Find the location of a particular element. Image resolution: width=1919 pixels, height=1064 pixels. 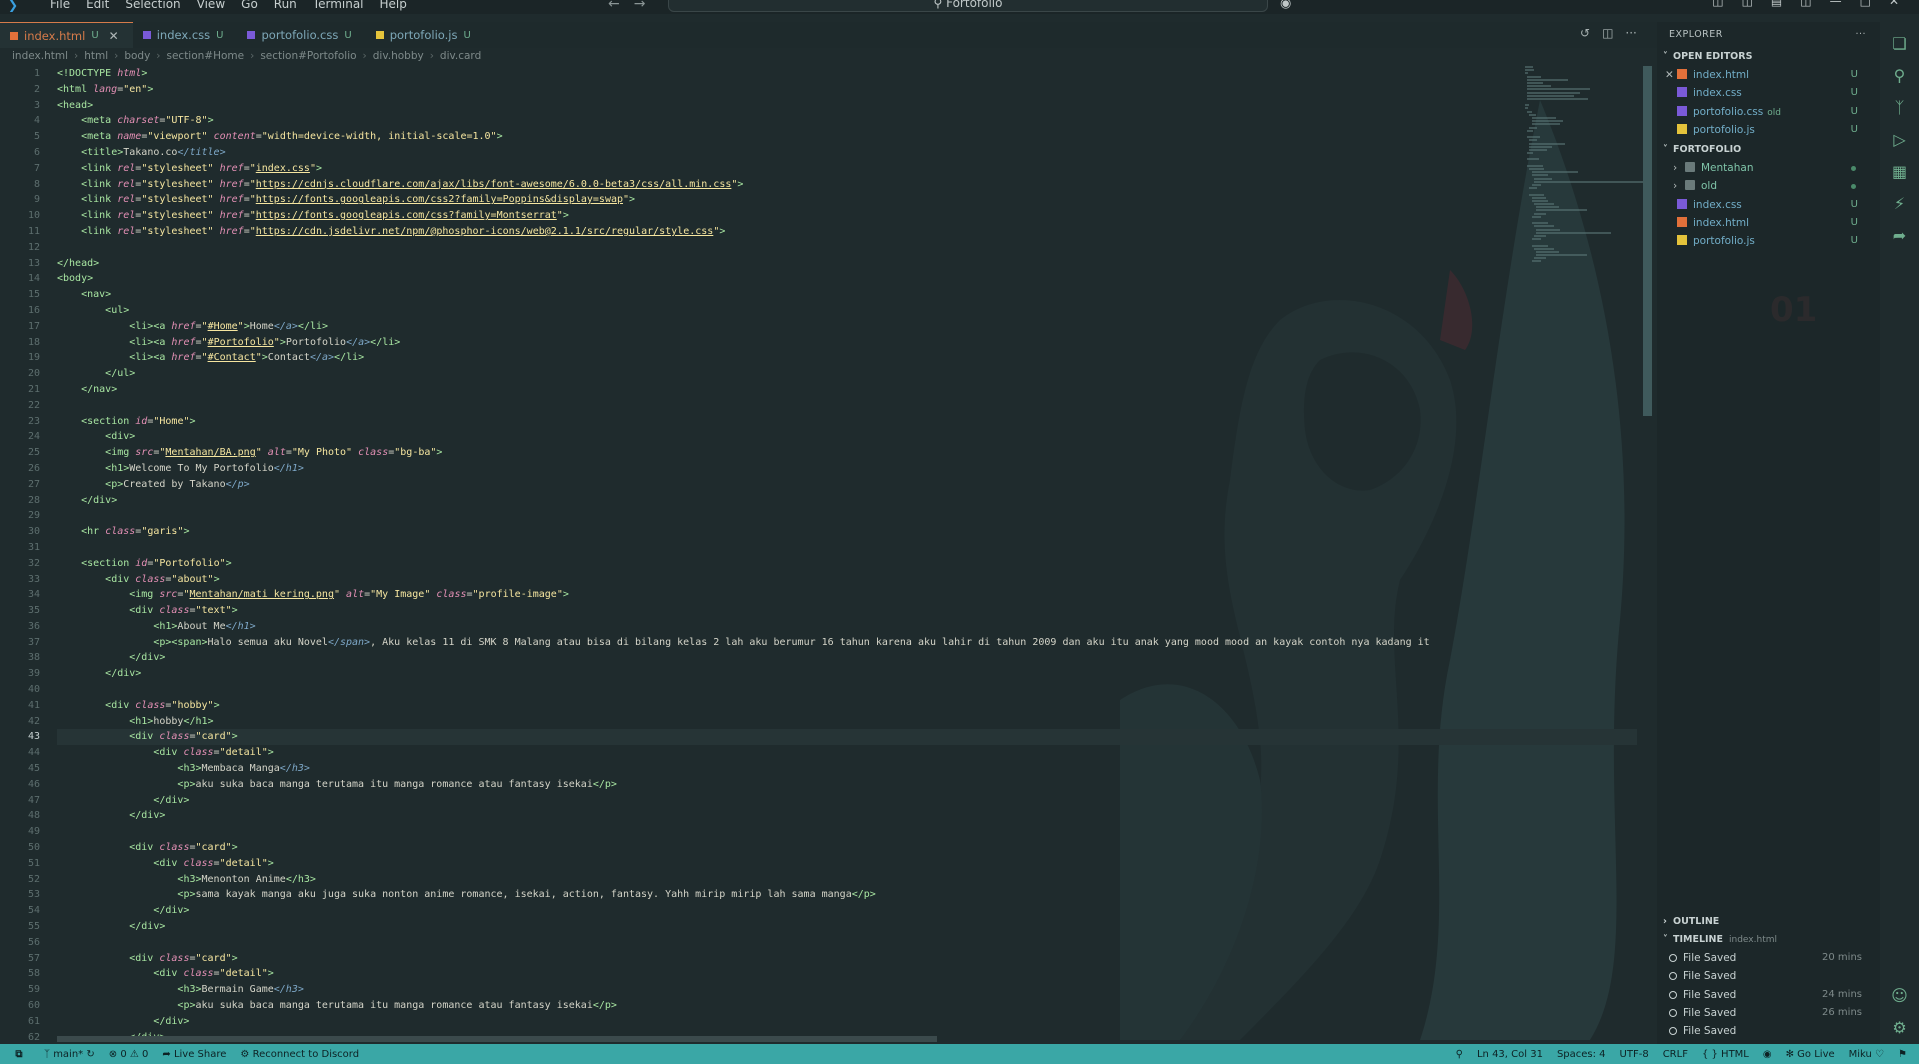

settings-gear-icon: ⚙ is located at coordinates (1900, 1028).